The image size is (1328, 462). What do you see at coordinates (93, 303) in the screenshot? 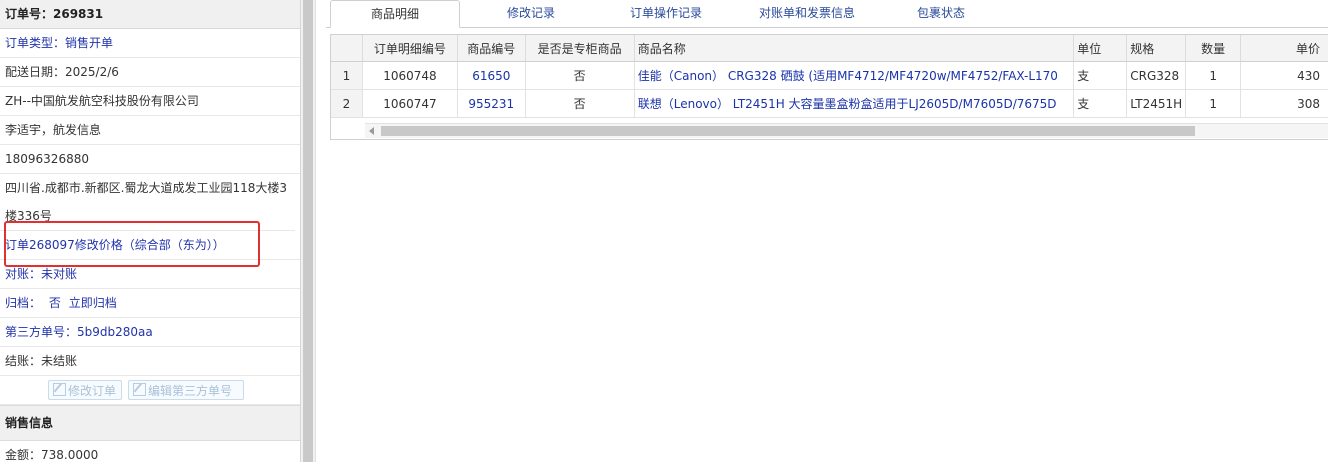
I see `archive-now-link: 立即归档` at bounding box center [93, 303].